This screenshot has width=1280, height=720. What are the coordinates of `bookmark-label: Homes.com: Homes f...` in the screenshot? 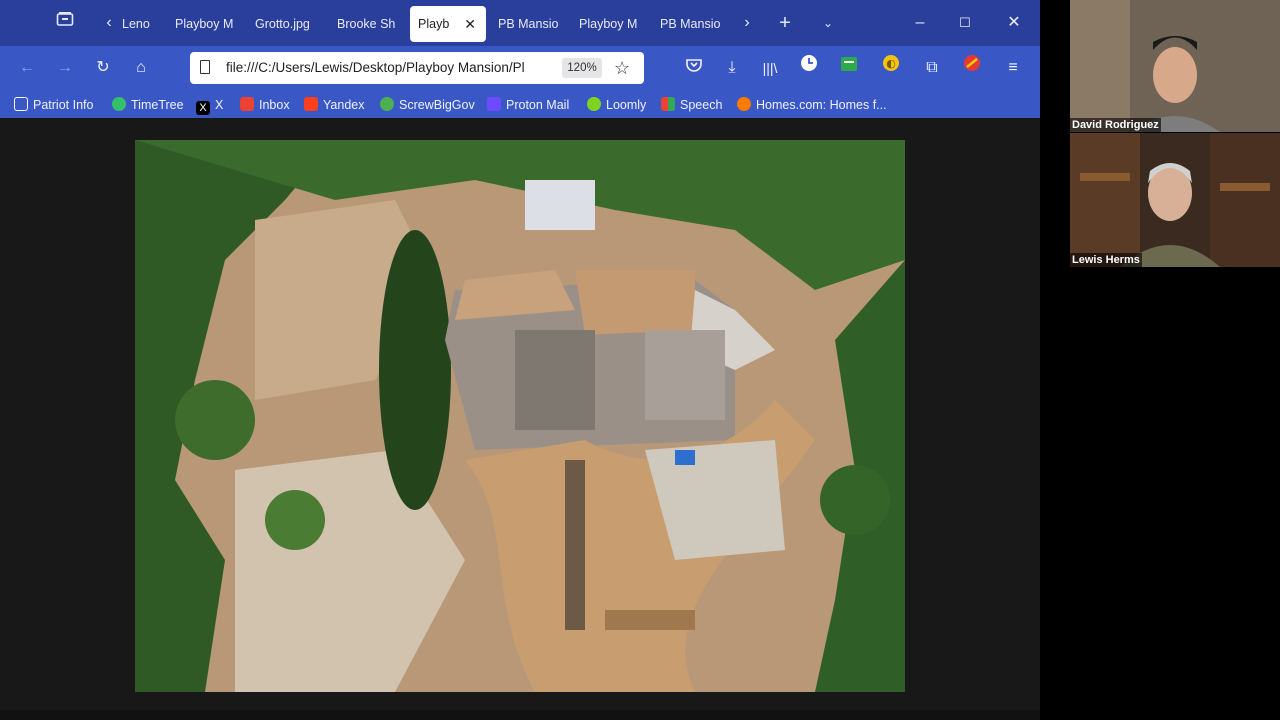 It's located at (821, 105).